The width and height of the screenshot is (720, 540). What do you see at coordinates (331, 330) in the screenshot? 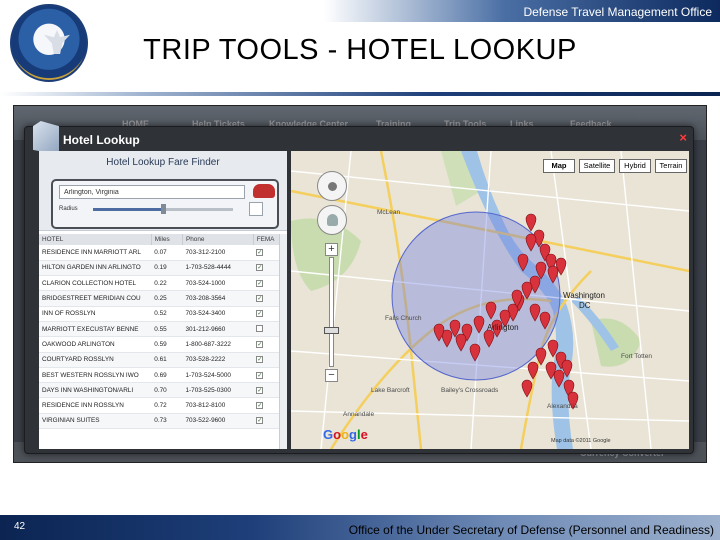
I see `zoom-slider-handle` at bounding box center [331, 330].